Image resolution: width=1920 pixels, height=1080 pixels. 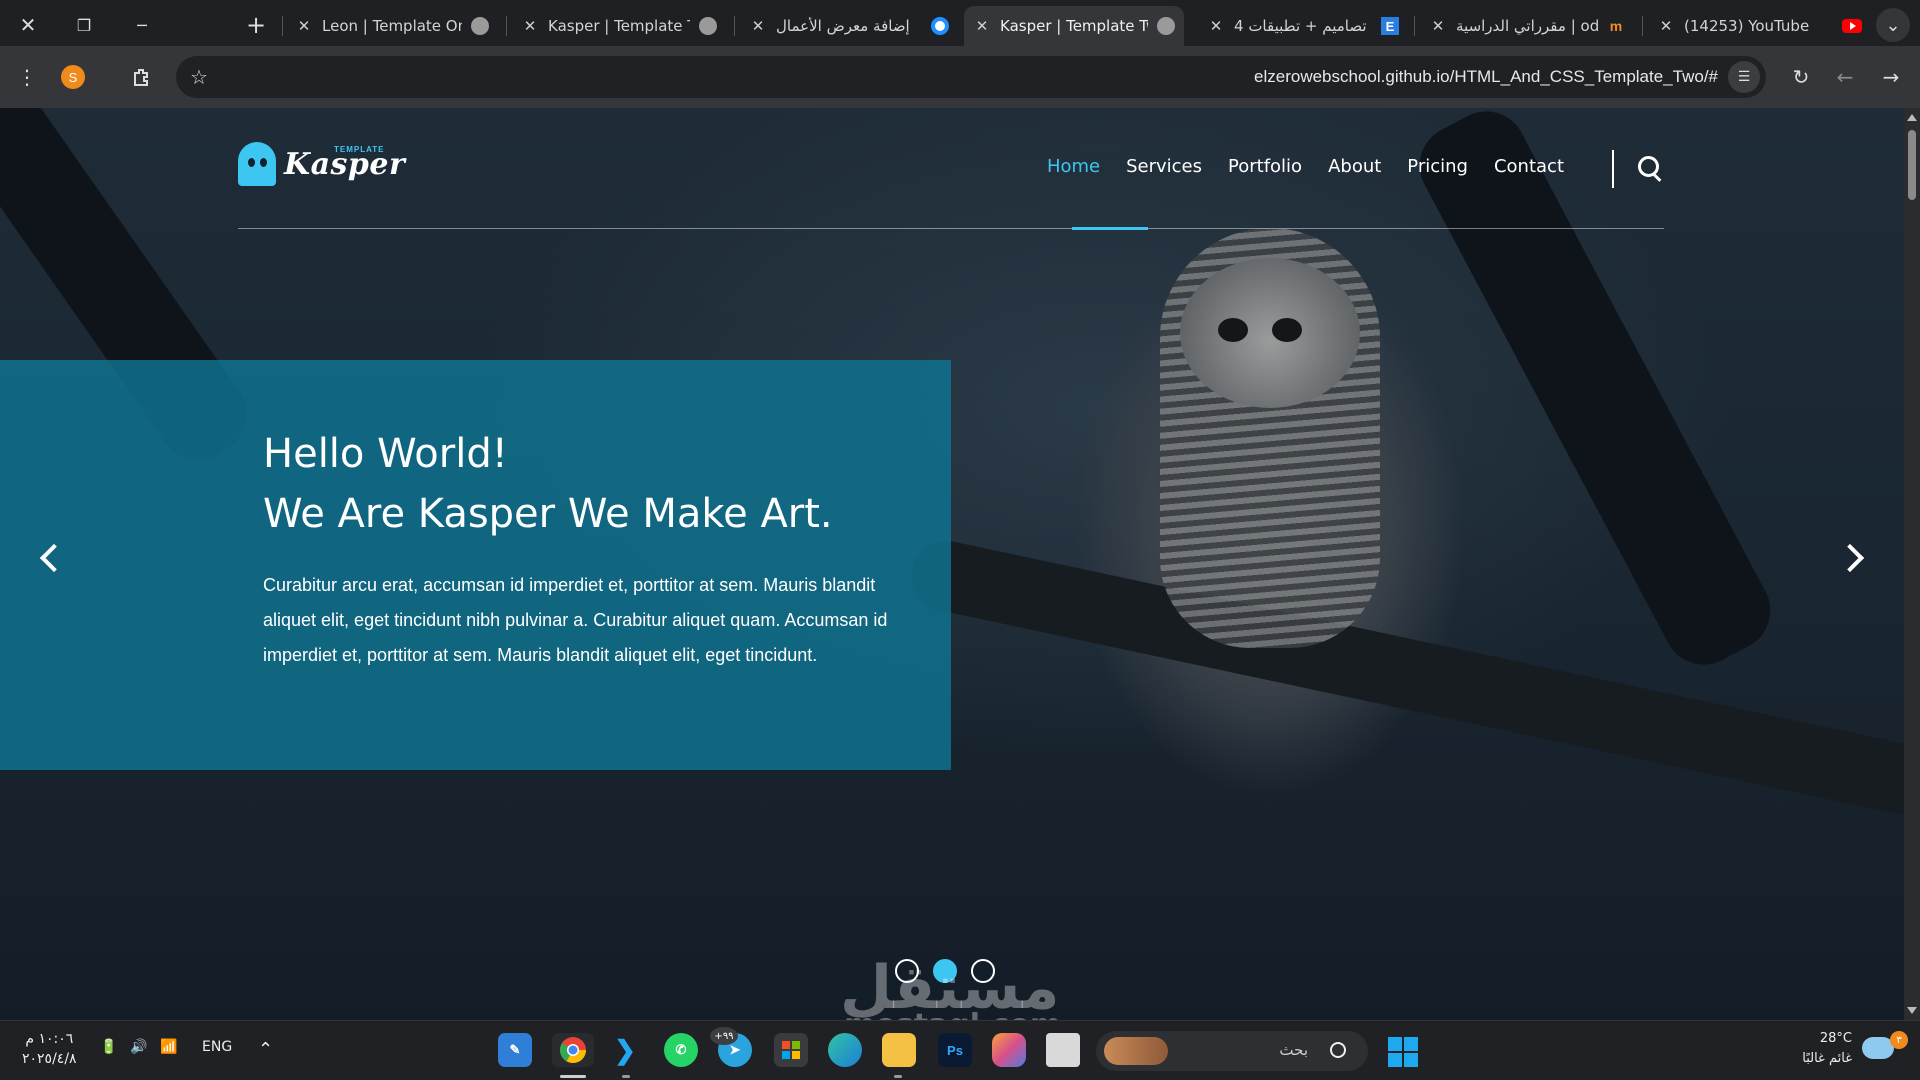 I want to click on avatar: S, so click(x=73, y=77).